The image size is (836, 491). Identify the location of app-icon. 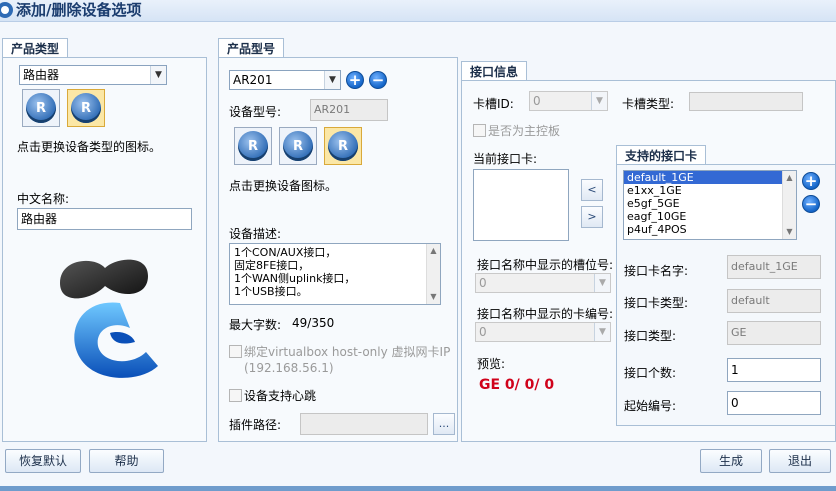
(6, 10).